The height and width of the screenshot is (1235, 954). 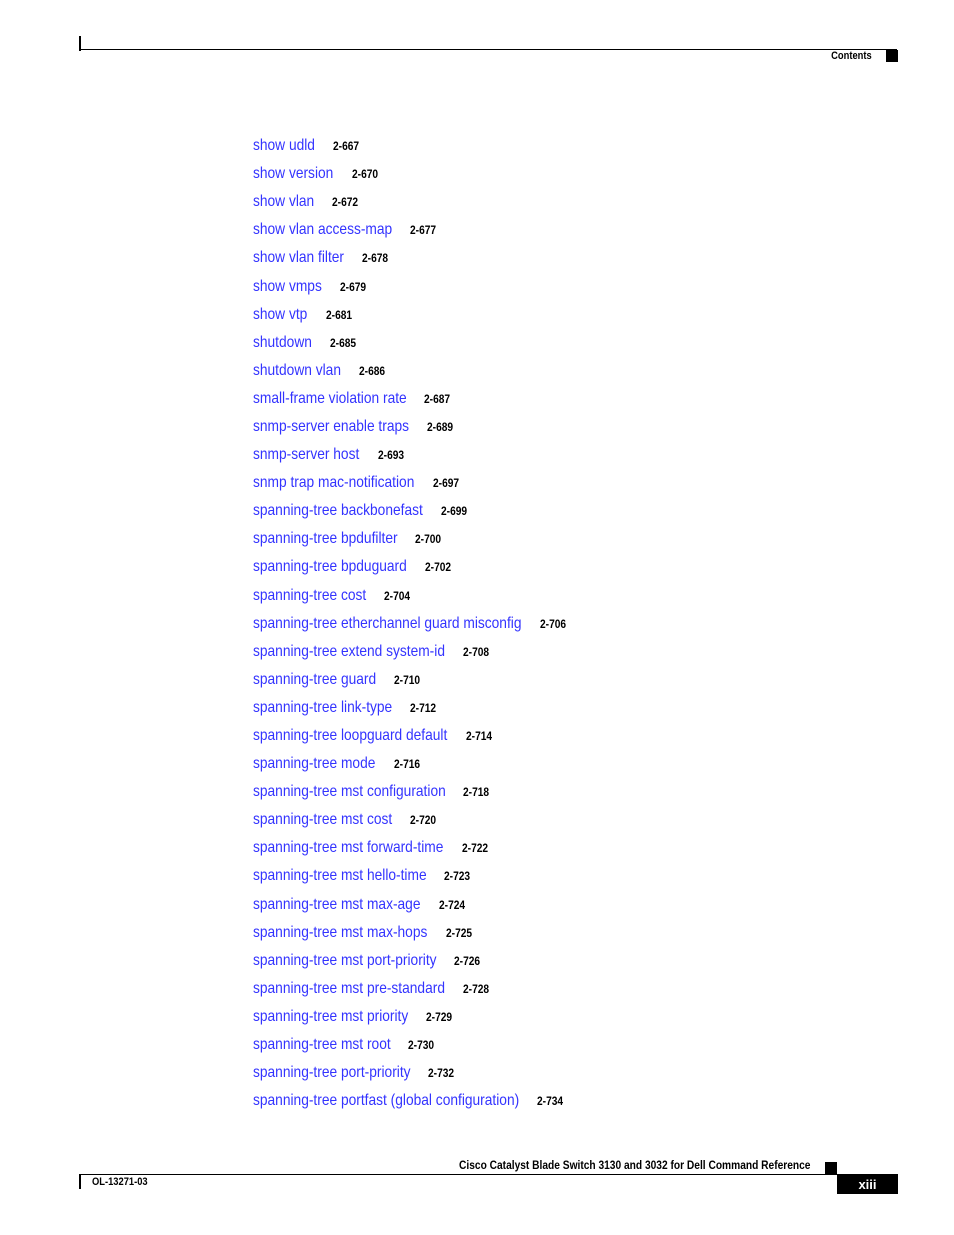 I want to click on toc-entry-link: spanning-tree mst cost, so click(x=322, y=820).